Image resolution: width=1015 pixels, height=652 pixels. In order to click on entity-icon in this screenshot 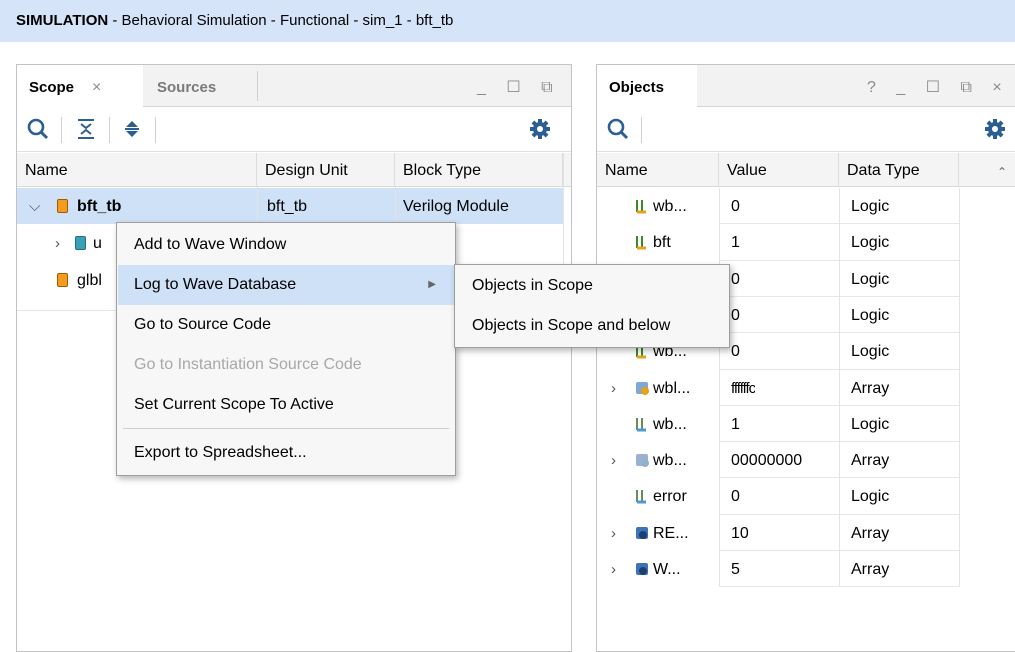, I will do `click(80, 243)`.